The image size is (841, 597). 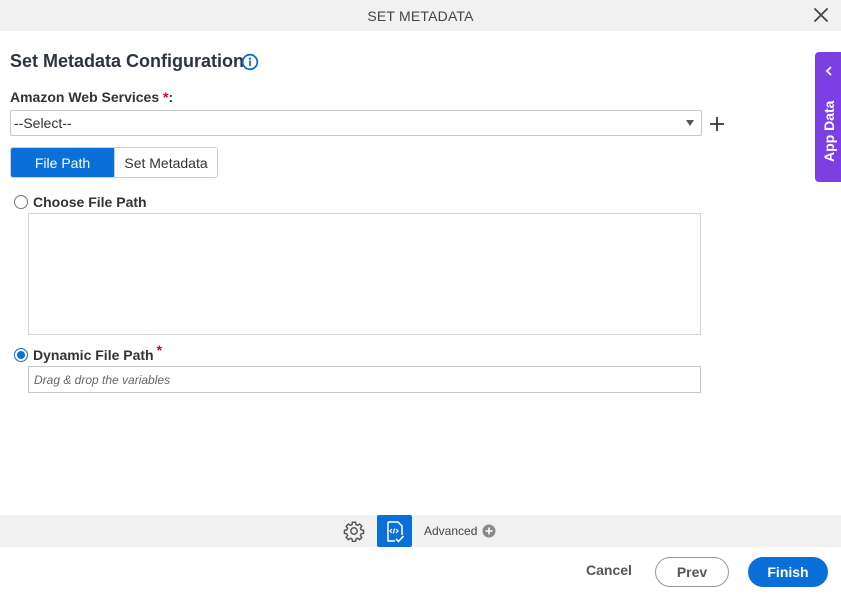 I want to click on cancel-button: Cancel, so click(x=609, y=570).